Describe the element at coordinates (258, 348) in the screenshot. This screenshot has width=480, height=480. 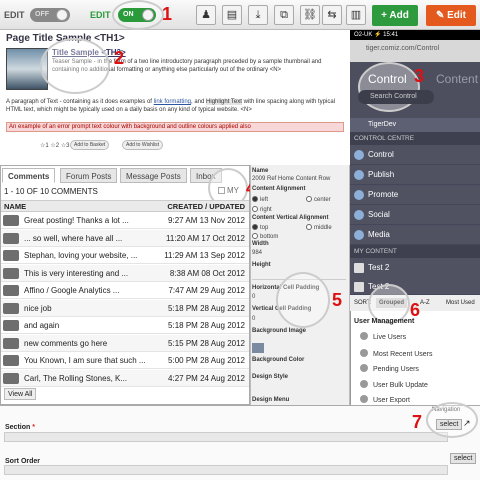
I see `image-icon` at that location.